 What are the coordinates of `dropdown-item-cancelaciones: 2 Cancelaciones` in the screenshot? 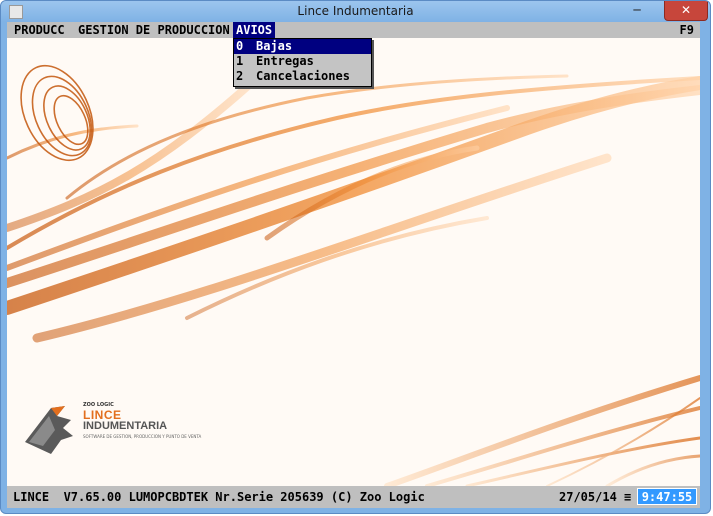 It's located at (302, 76).